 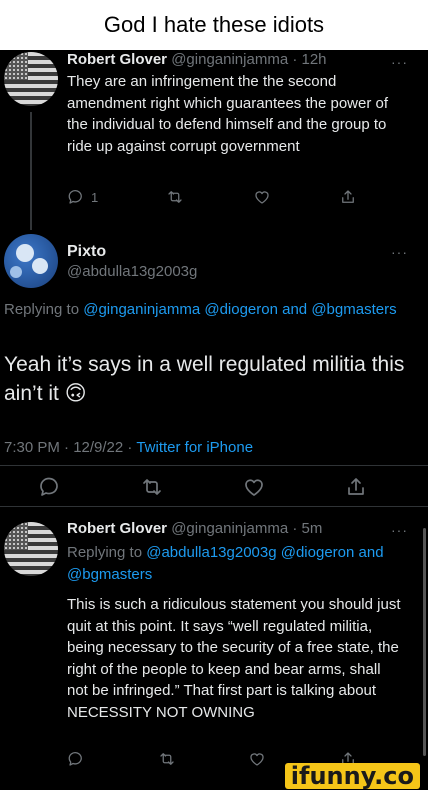 What do you see at coordinates (352, 776) in the screenshot?
I see `ifunny-watermark: ifunny.co` at bounding box center [352, 776].